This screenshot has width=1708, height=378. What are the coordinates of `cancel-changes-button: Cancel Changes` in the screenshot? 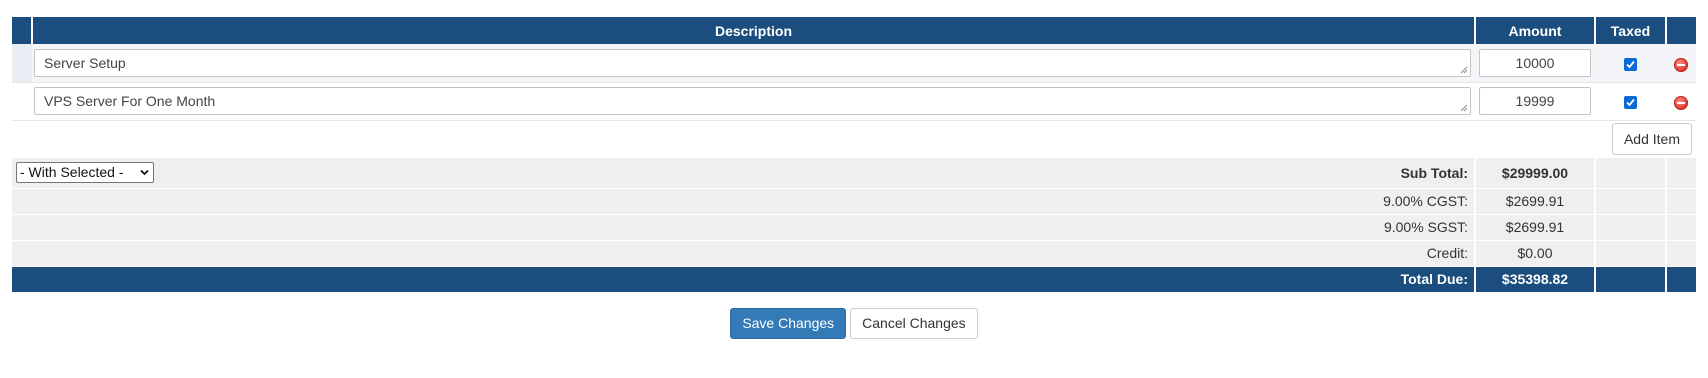 It's located at (914, 323).